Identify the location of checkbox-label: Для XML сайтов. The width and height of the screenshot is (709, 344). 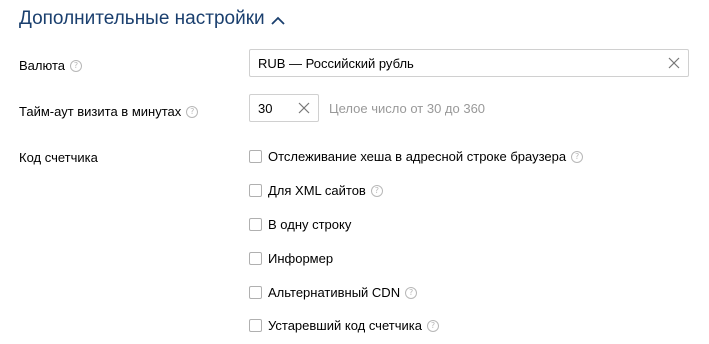
(317, 190).